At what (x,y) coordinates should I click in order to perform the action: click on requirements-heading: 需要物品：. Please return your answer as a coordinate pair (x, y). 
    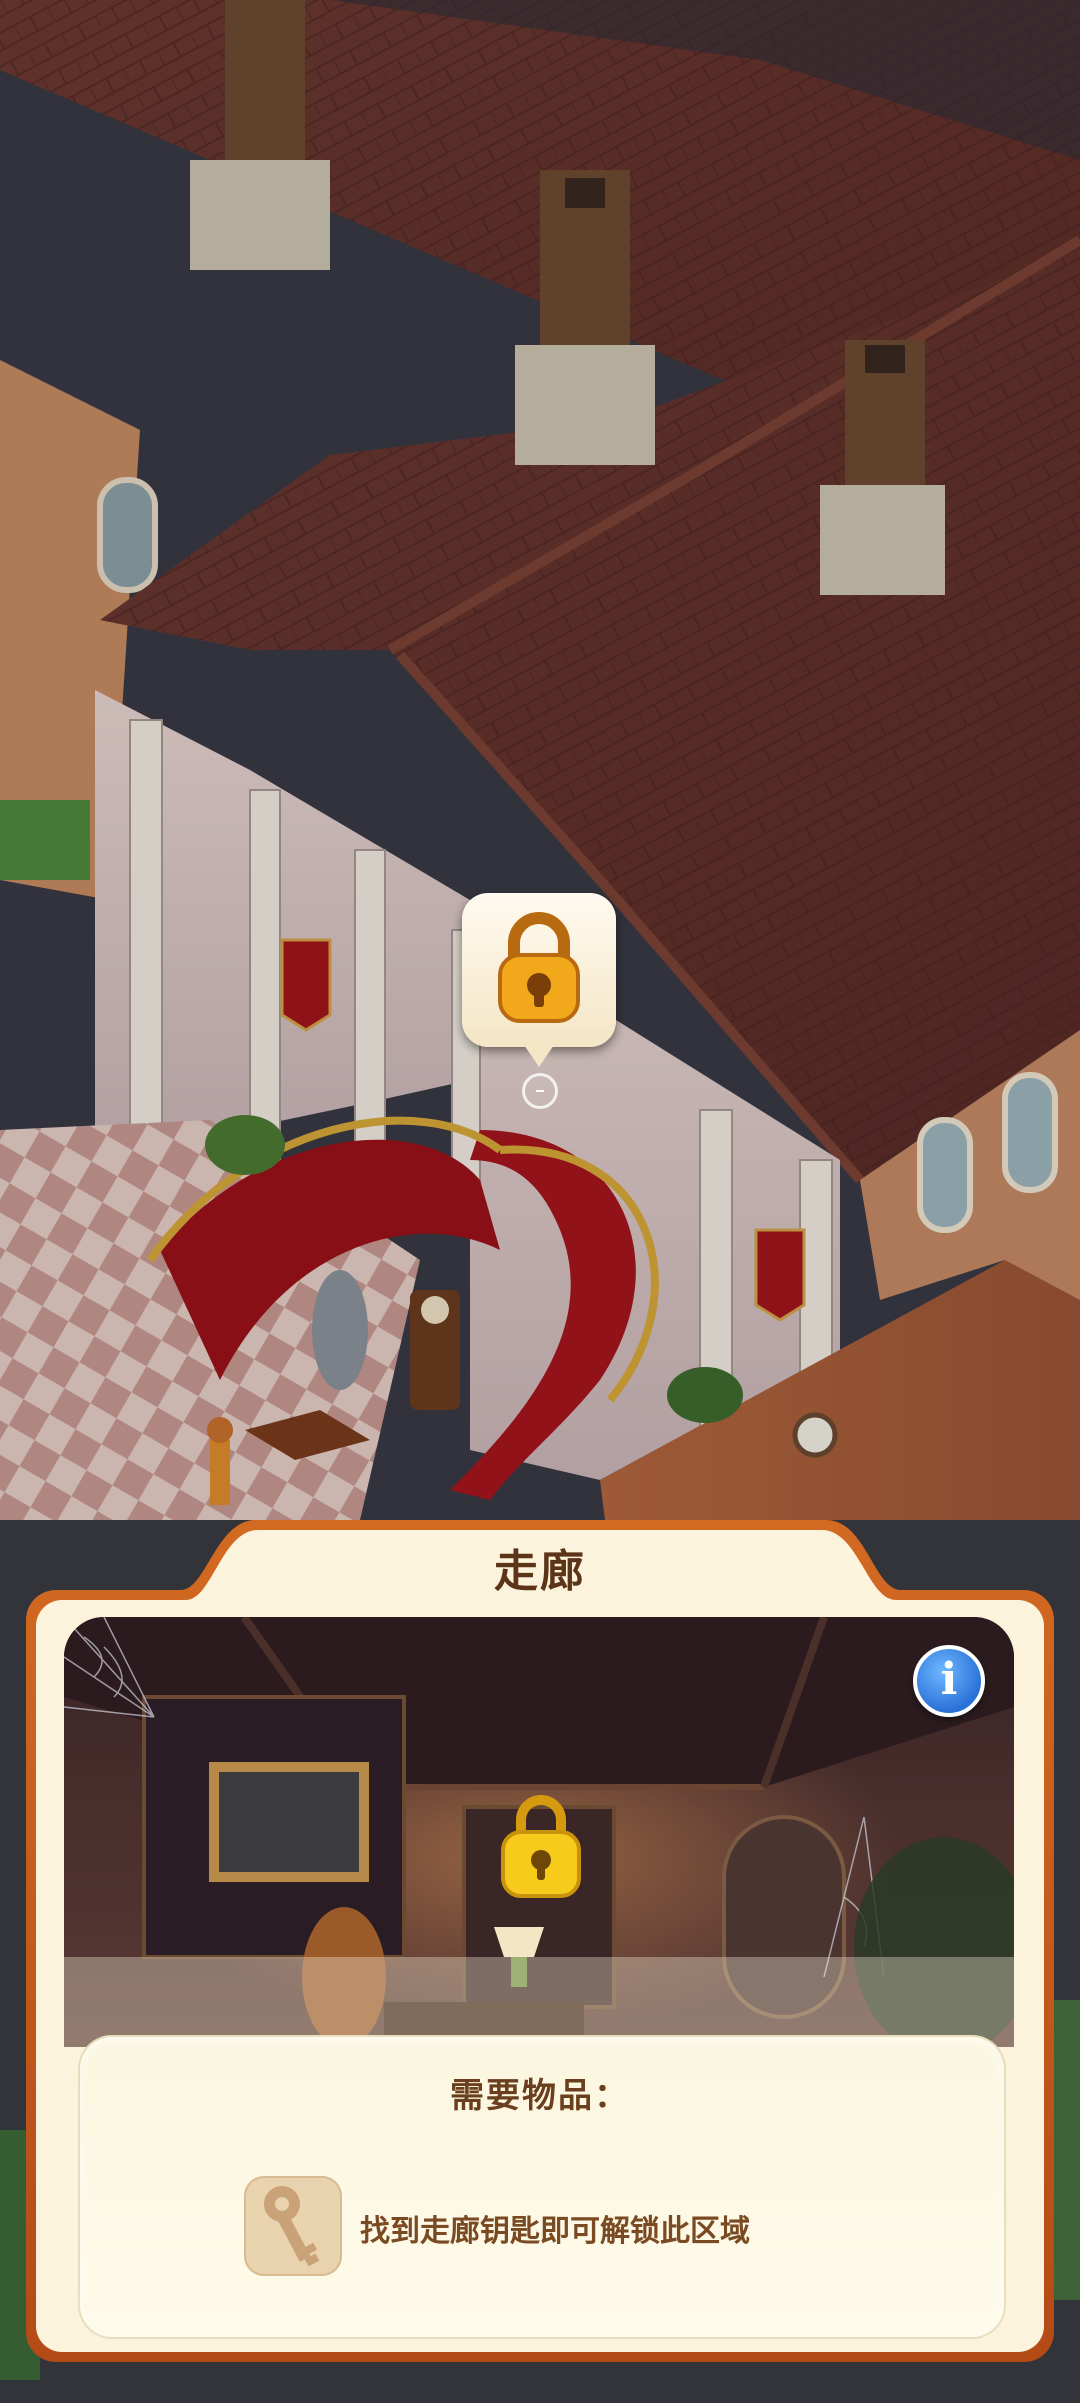
    Looking at the image, I should click on (540, 2096).